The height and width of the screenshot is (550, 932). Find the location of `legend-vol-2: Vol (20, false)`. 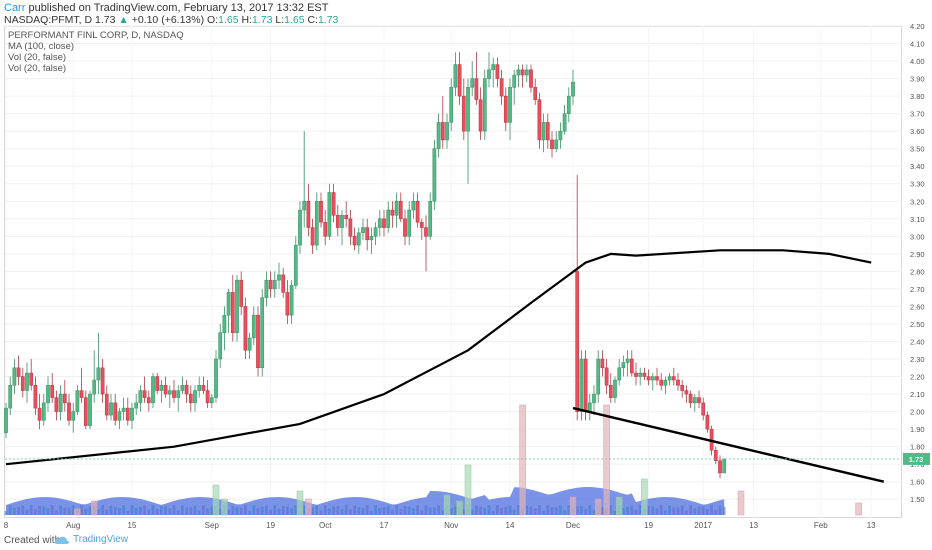

legend-vol-2: Vol (20, false) is located at coordinates (96, 68).